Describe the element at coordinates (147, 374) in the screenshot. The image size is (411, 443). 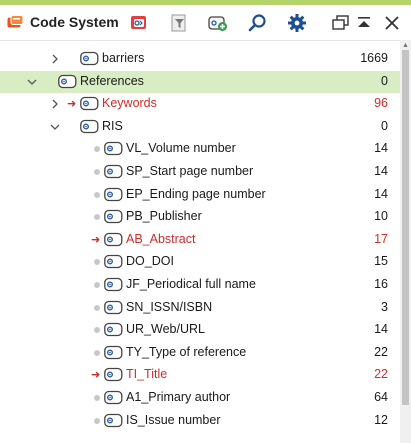
I see `code-label: TI_Title` at that location.